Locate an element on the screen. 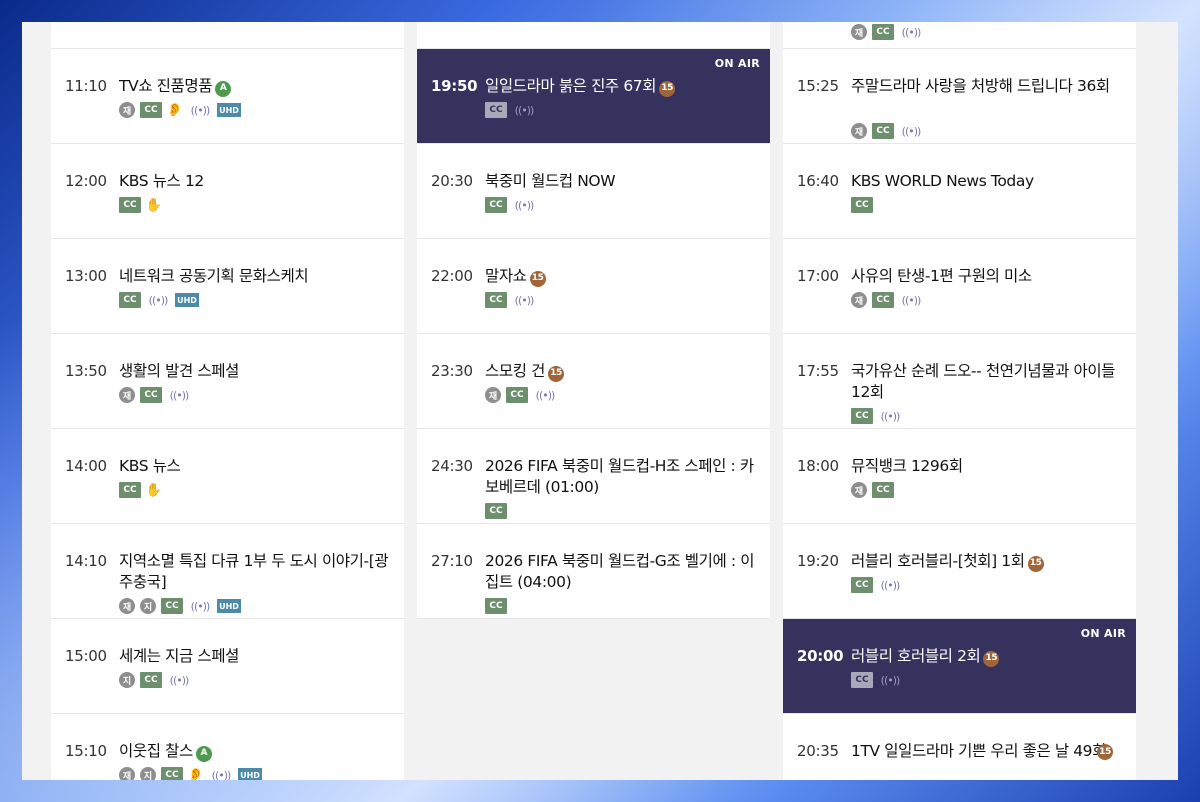  program-row: 22:00 말자쇼 15 CC ((•)) is located at coordinates (593, 286).